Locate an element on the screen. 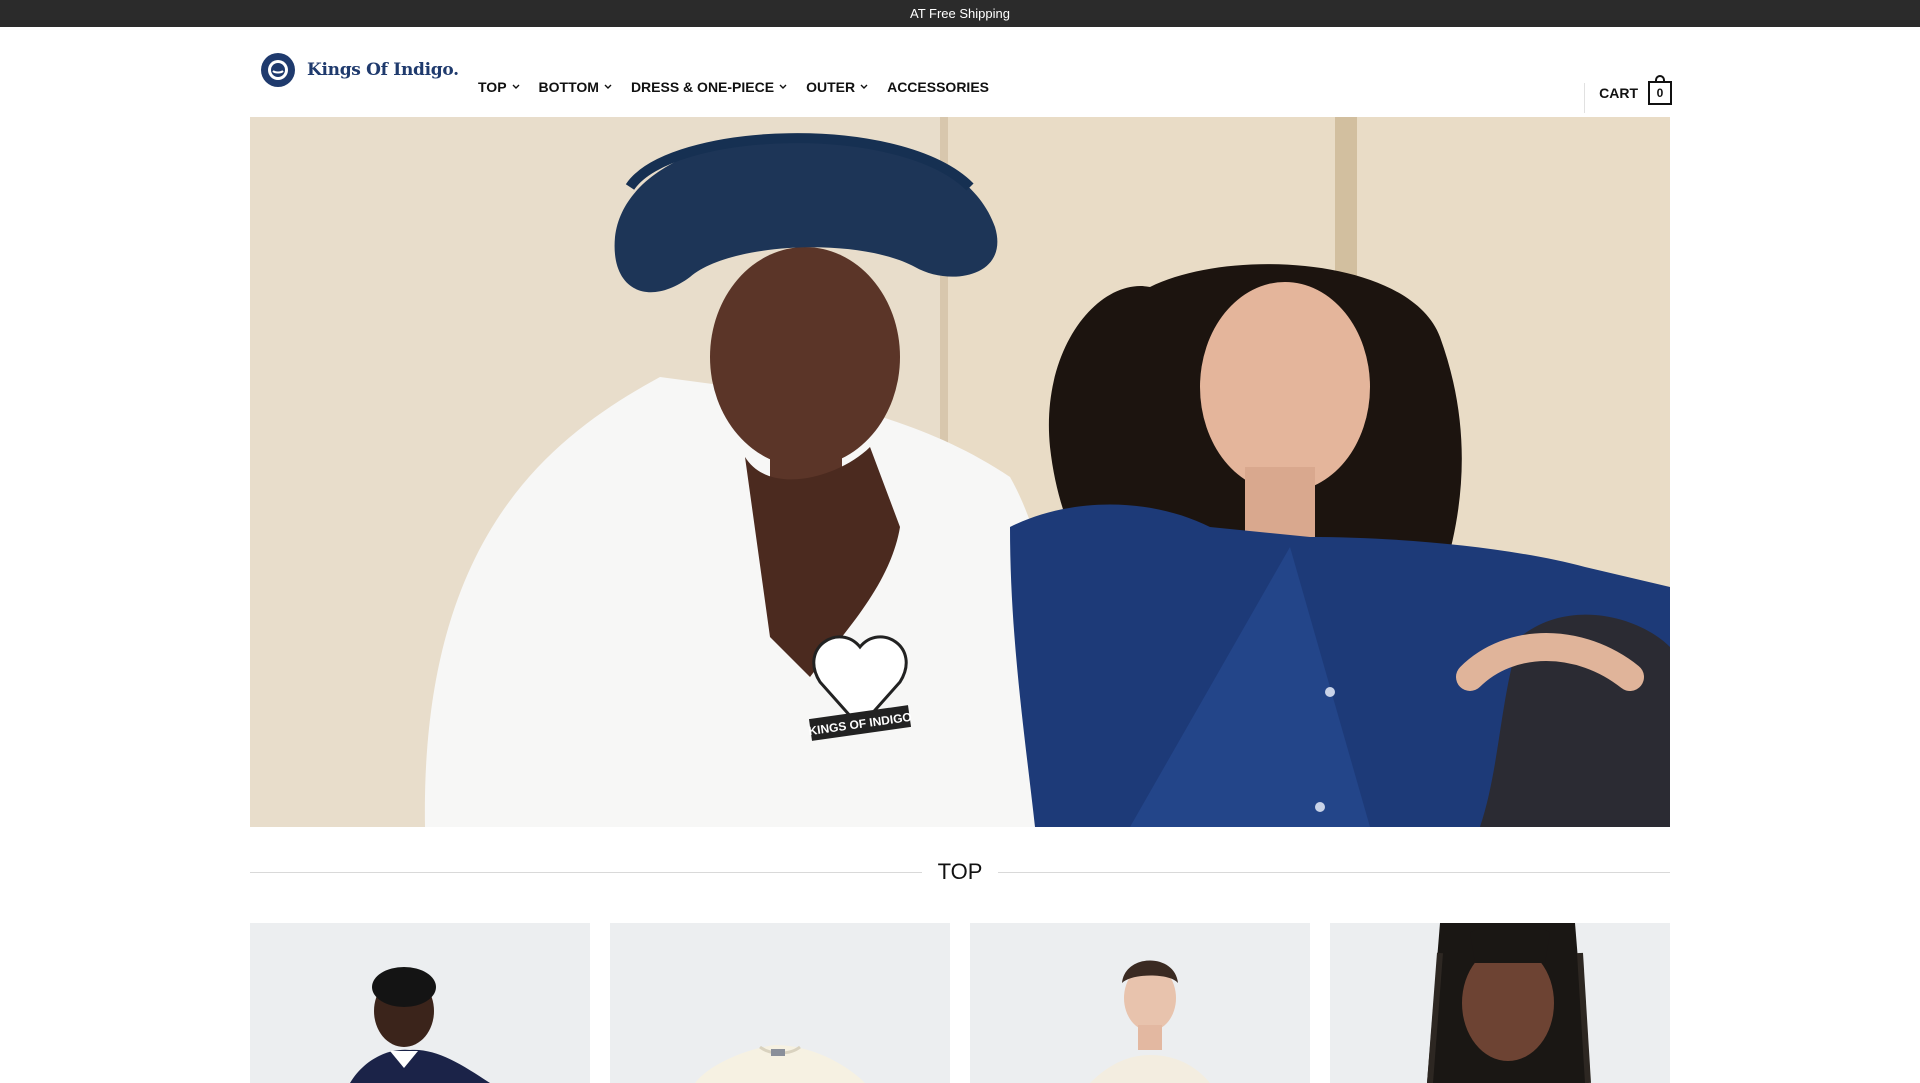 This screenshot has width=1920, height=1083. nav-item-outer: OUTER is located at coordinates (837, 87).